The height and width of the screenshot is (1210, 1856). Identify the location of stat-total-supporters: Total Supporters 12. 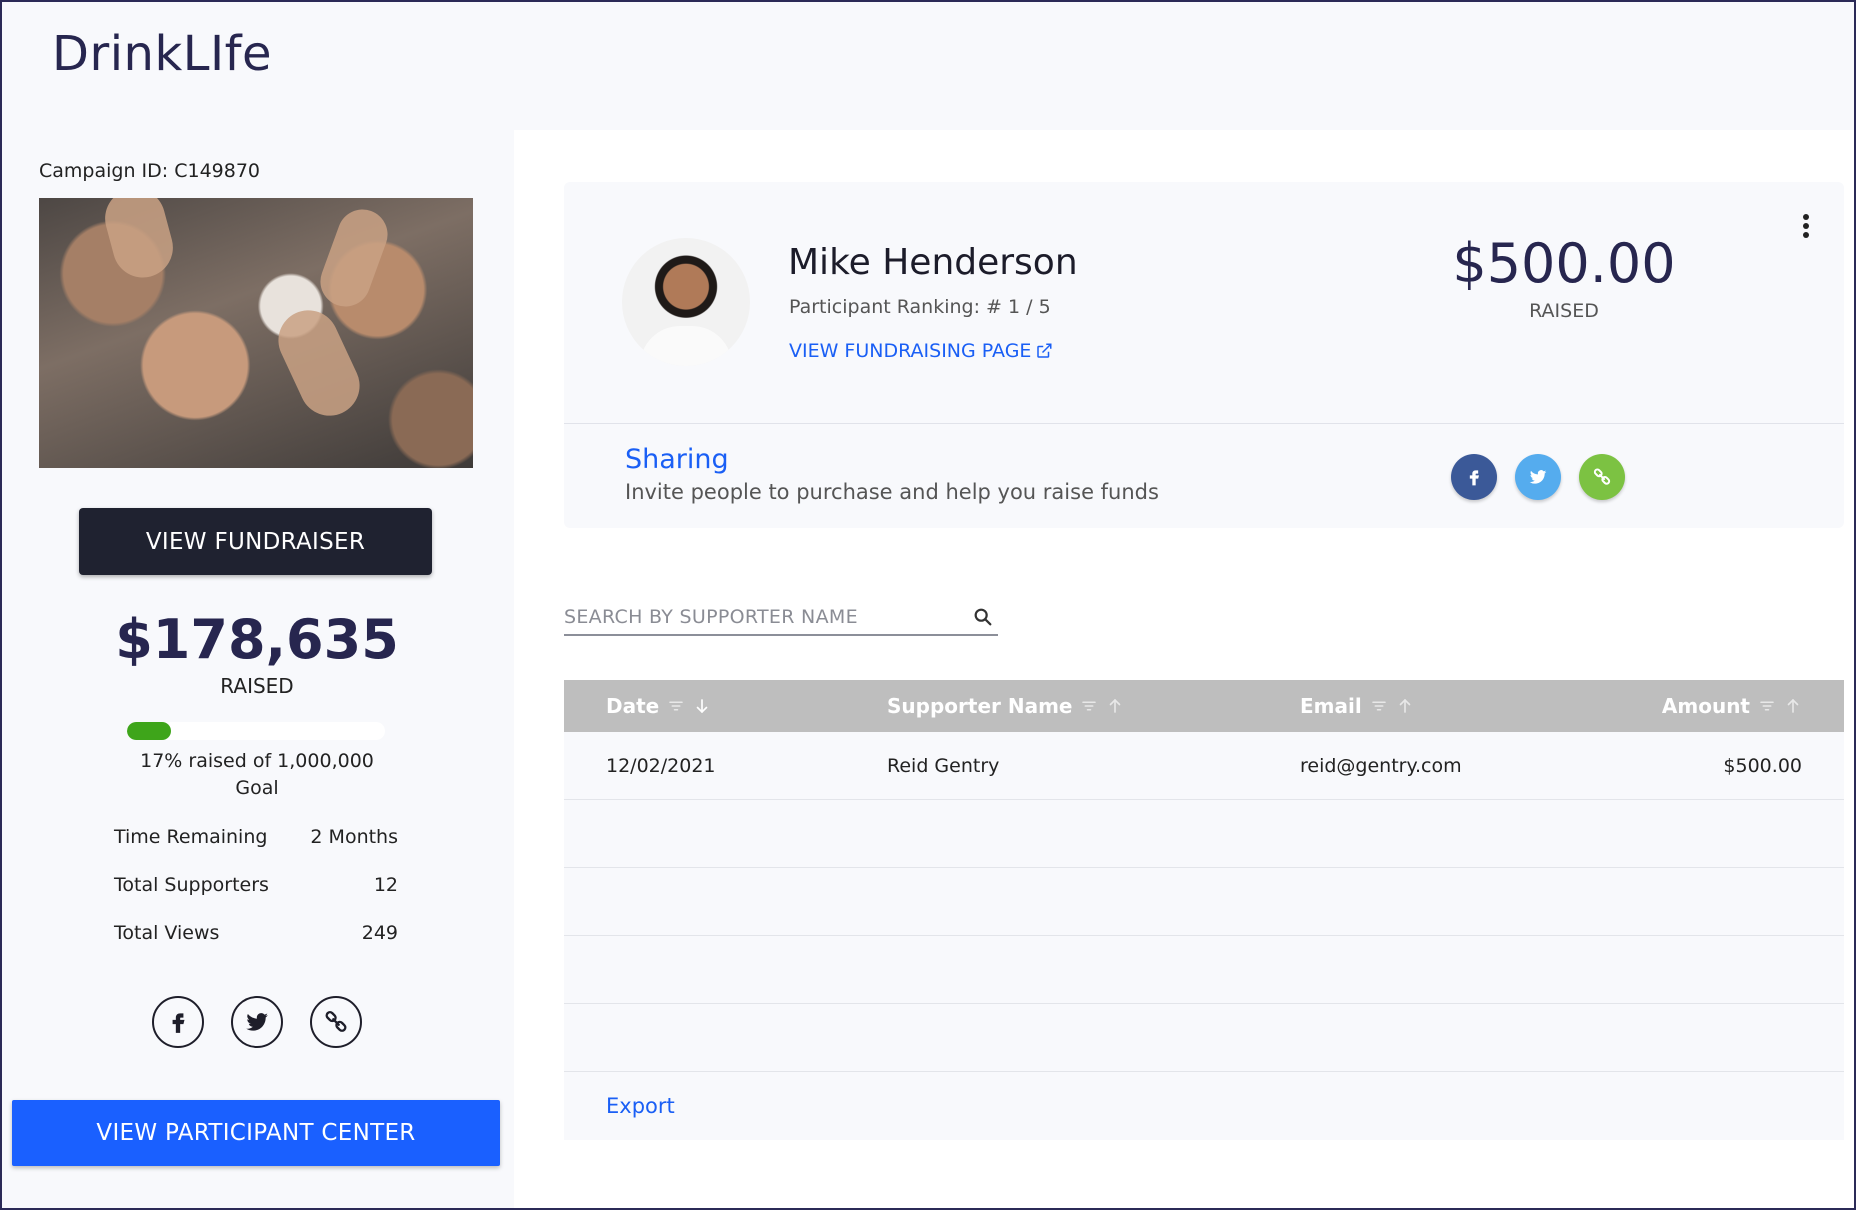
(256, 898).